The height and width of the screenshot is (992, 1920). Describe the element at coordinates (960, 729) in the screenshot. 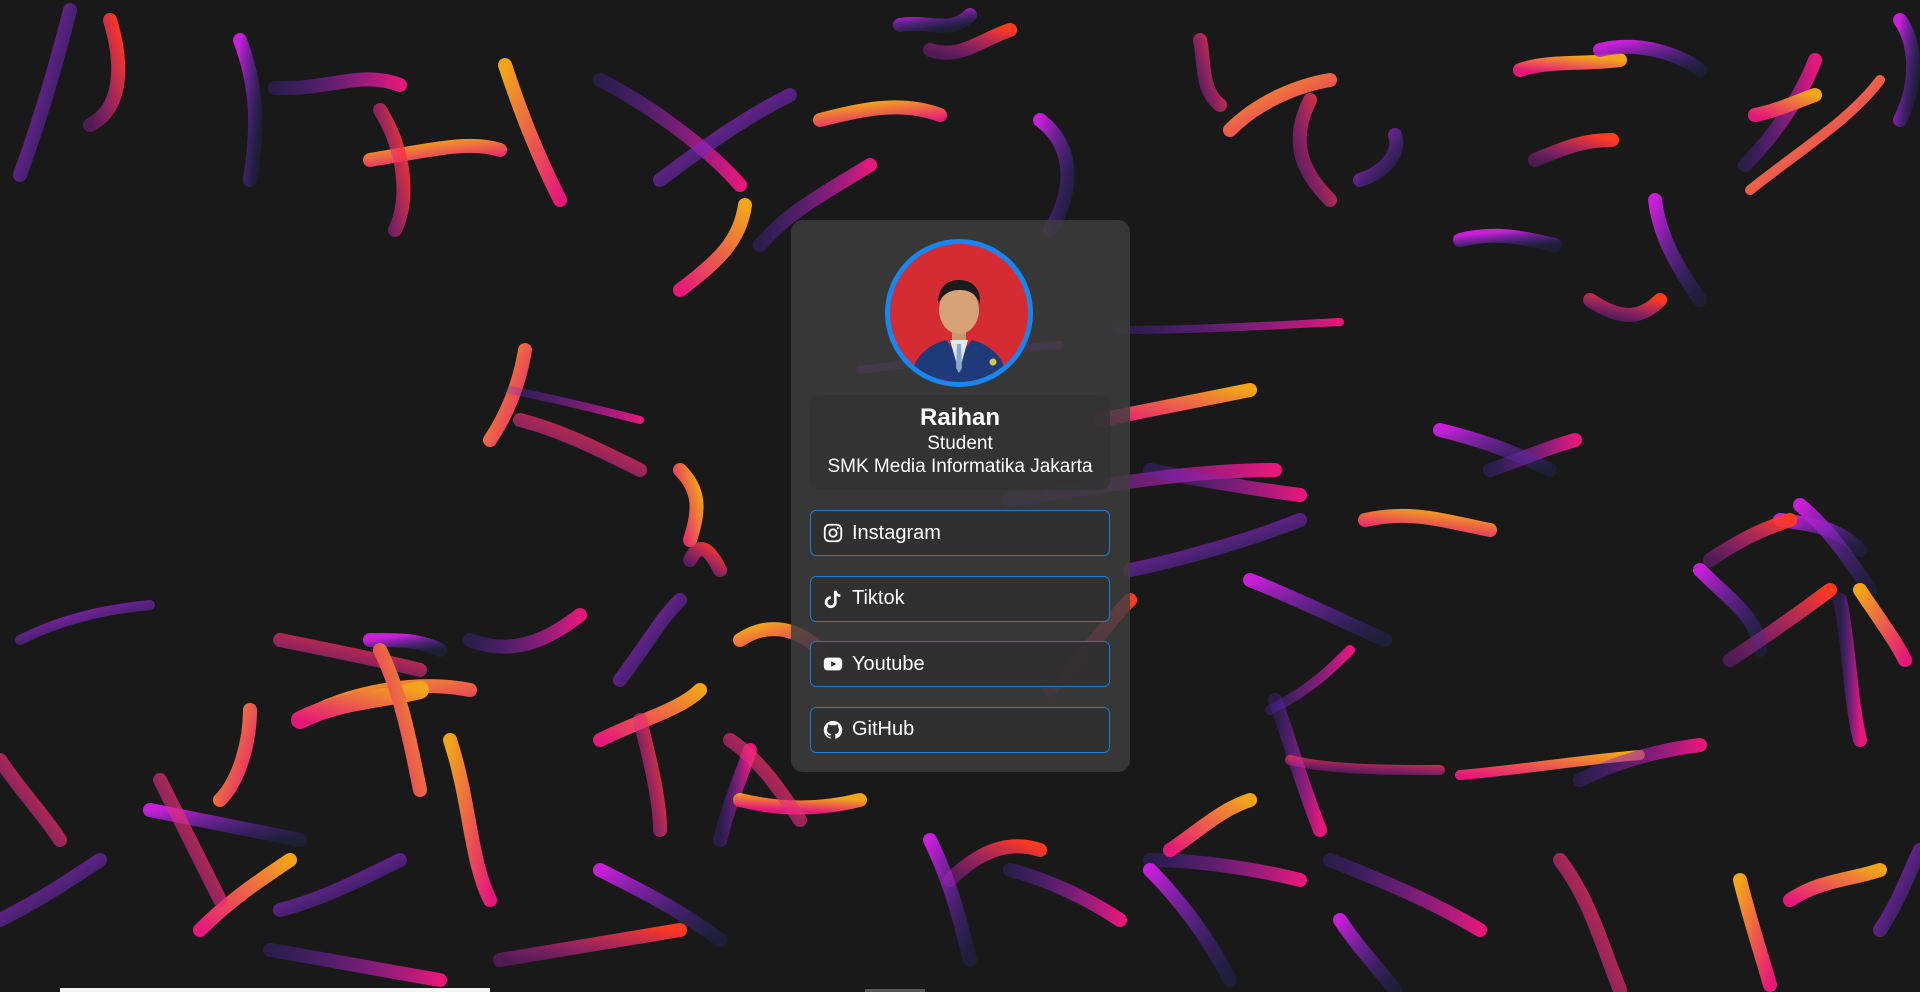

I see `github-link: GitHub` at that location.